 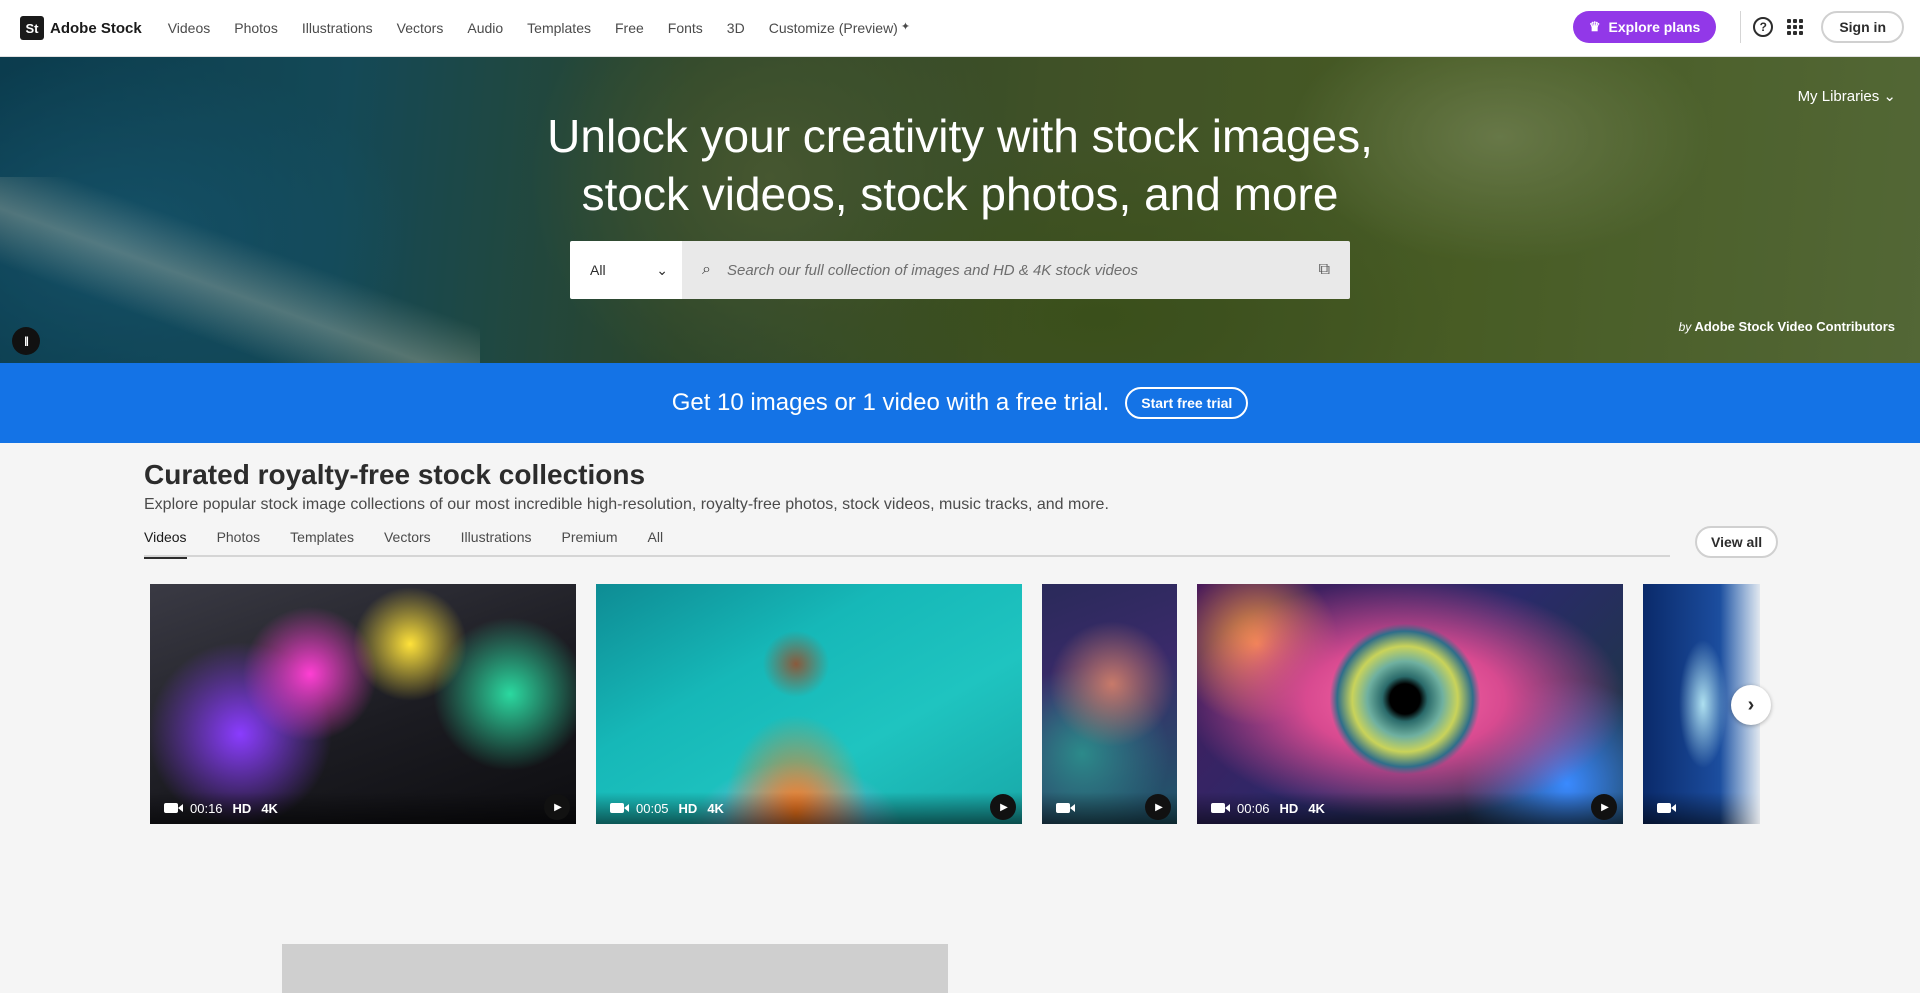 I want to click on hero-credit: by Adobe Stock Video Contributors, so click(x=1787, y=326).